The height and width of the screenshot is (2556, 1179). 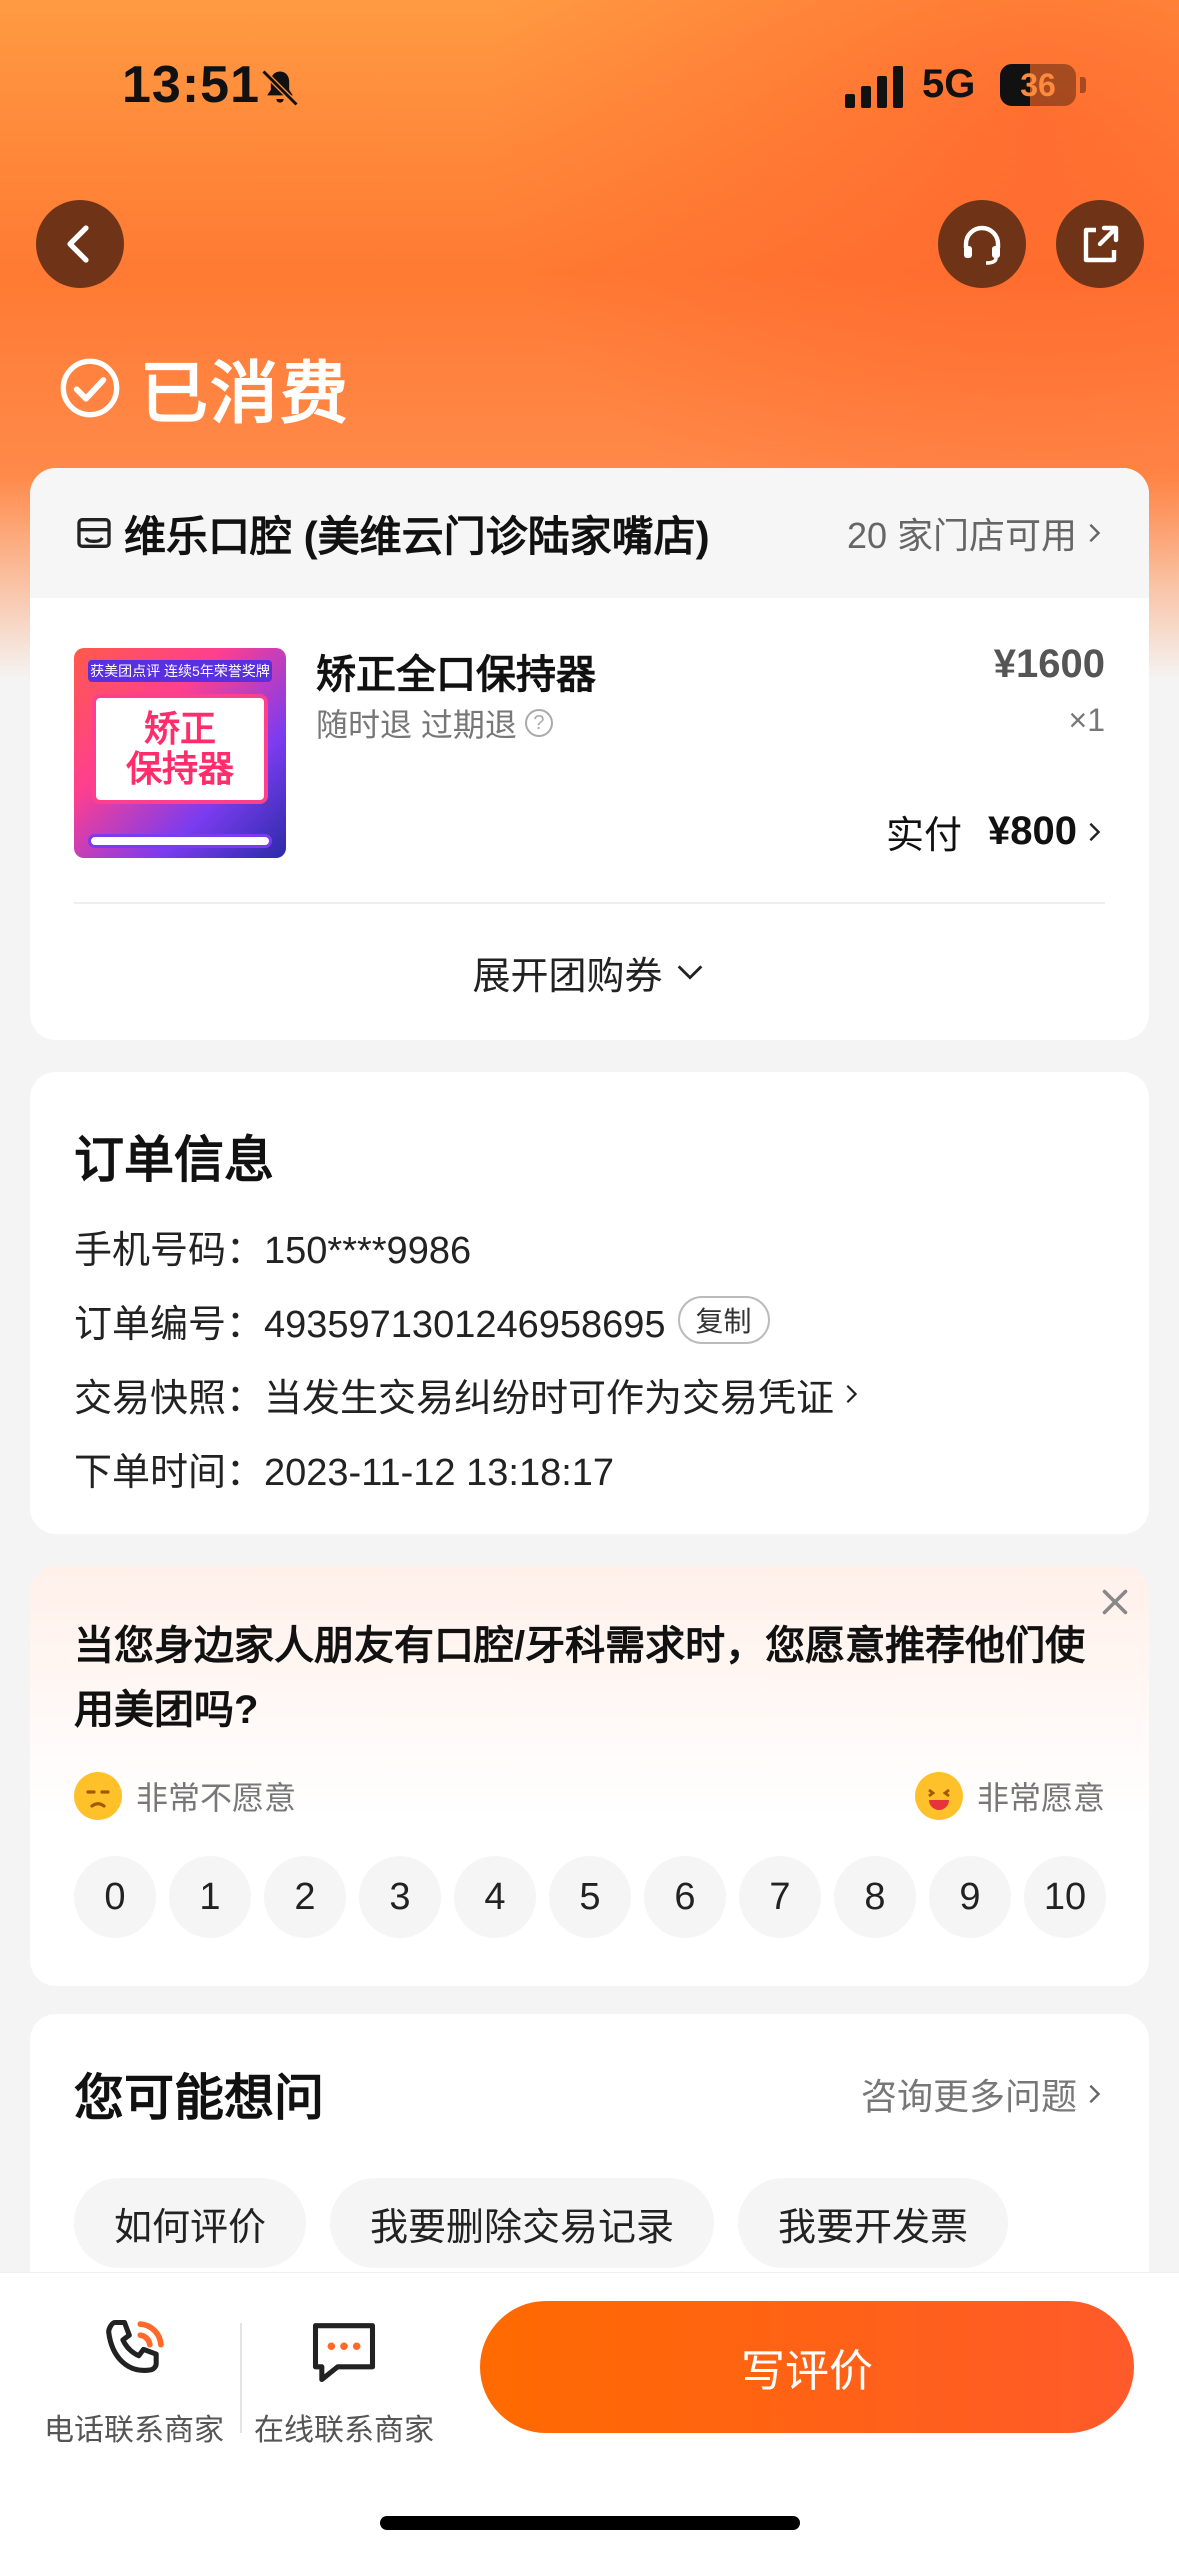 I want to click on nps-score-option: 4, so click(x=495, y=1897).